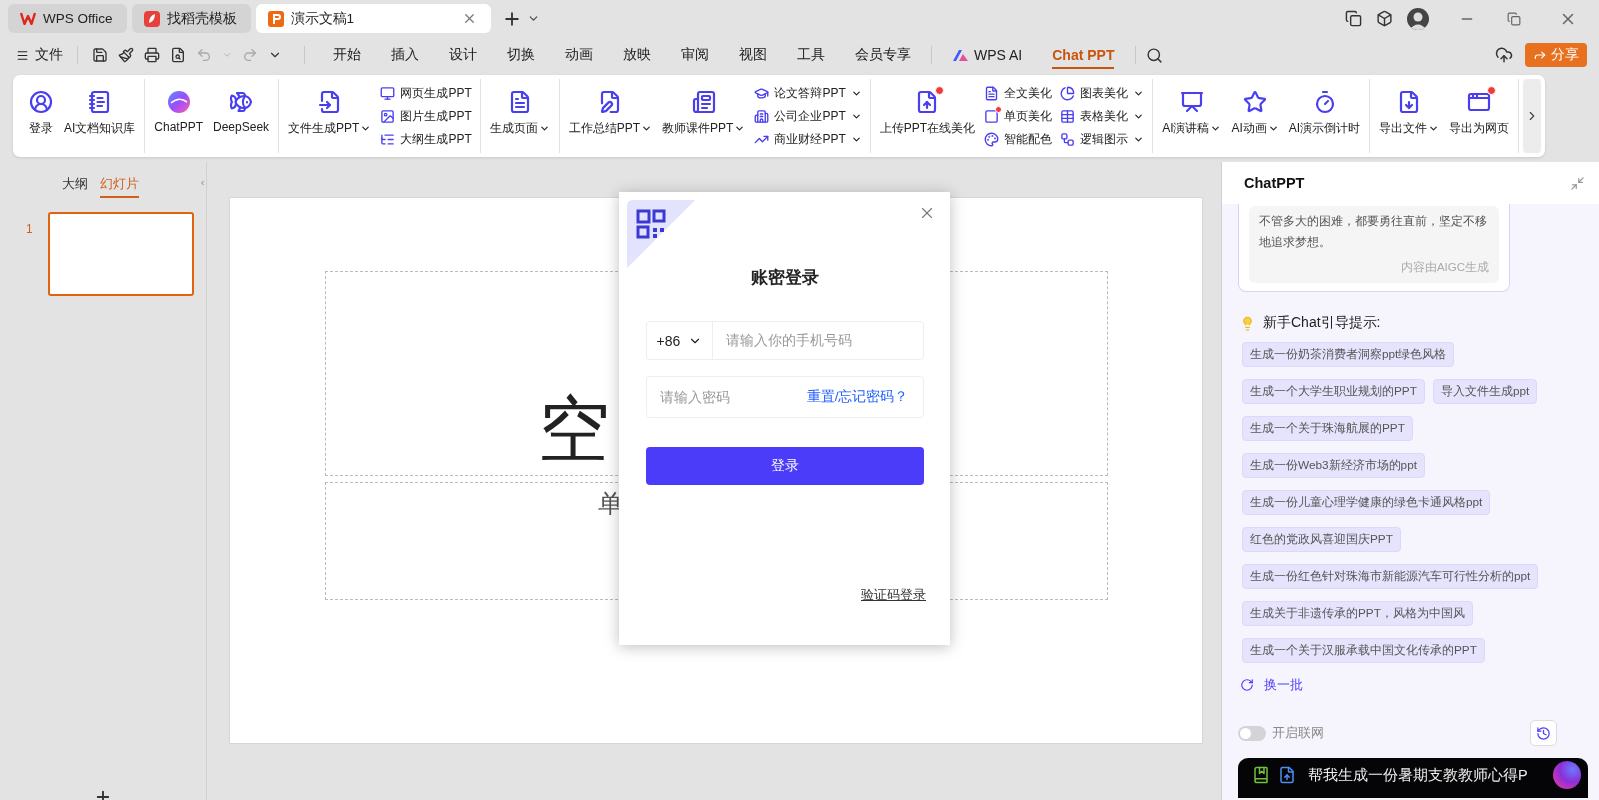 This screenshot has height=800, width=1599. Describe the element at coordinates (521, 58) in the screenshot. I see `menu-tab: 切换` at that location.